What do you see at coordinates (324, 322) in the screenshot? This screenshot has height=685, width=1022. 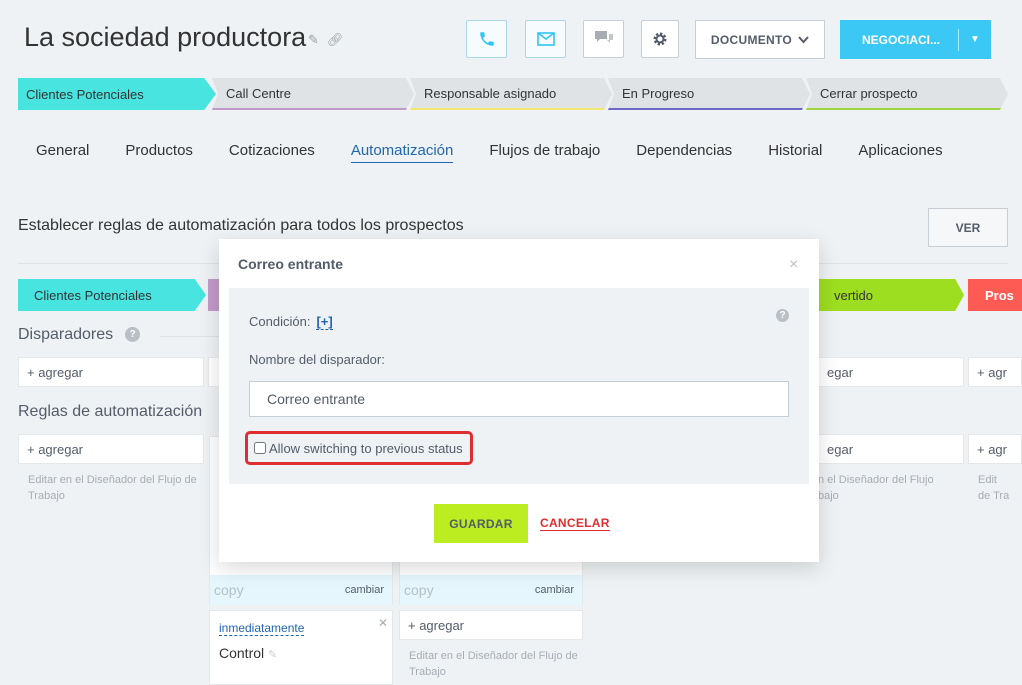 I see `add-condition-link: [+]` at bounding box center [324, 322].